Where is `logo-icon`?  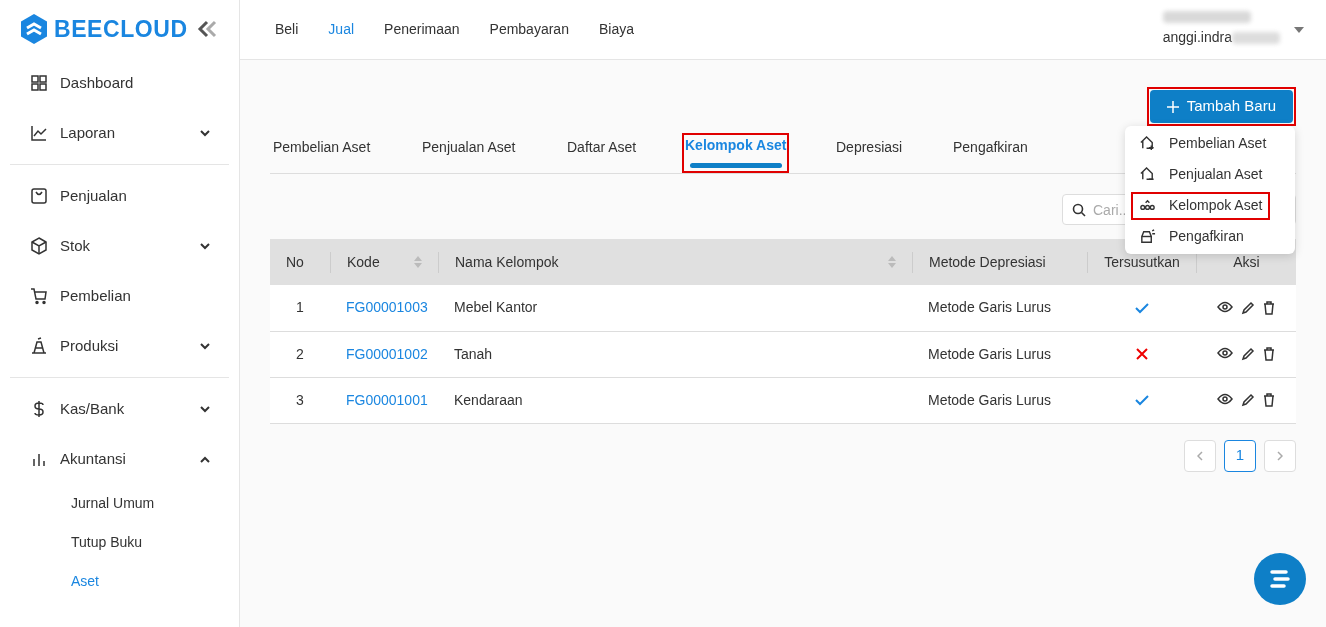
logo-icon is located at coordinates (34, 29).